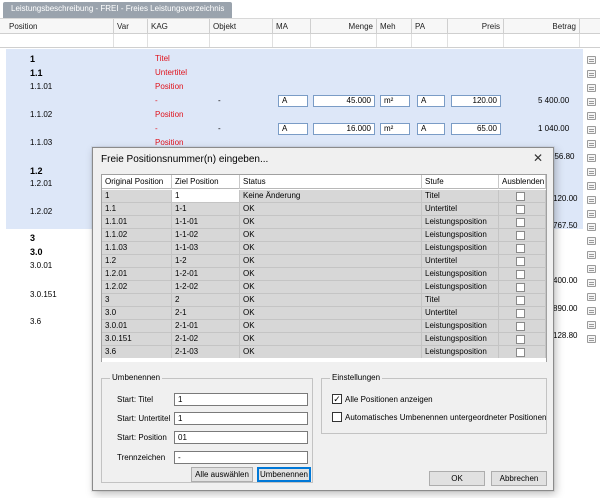  Describe the element at coordinates (300, 59) in the screenshot. I see `table-row: 1 Titel` at that location.